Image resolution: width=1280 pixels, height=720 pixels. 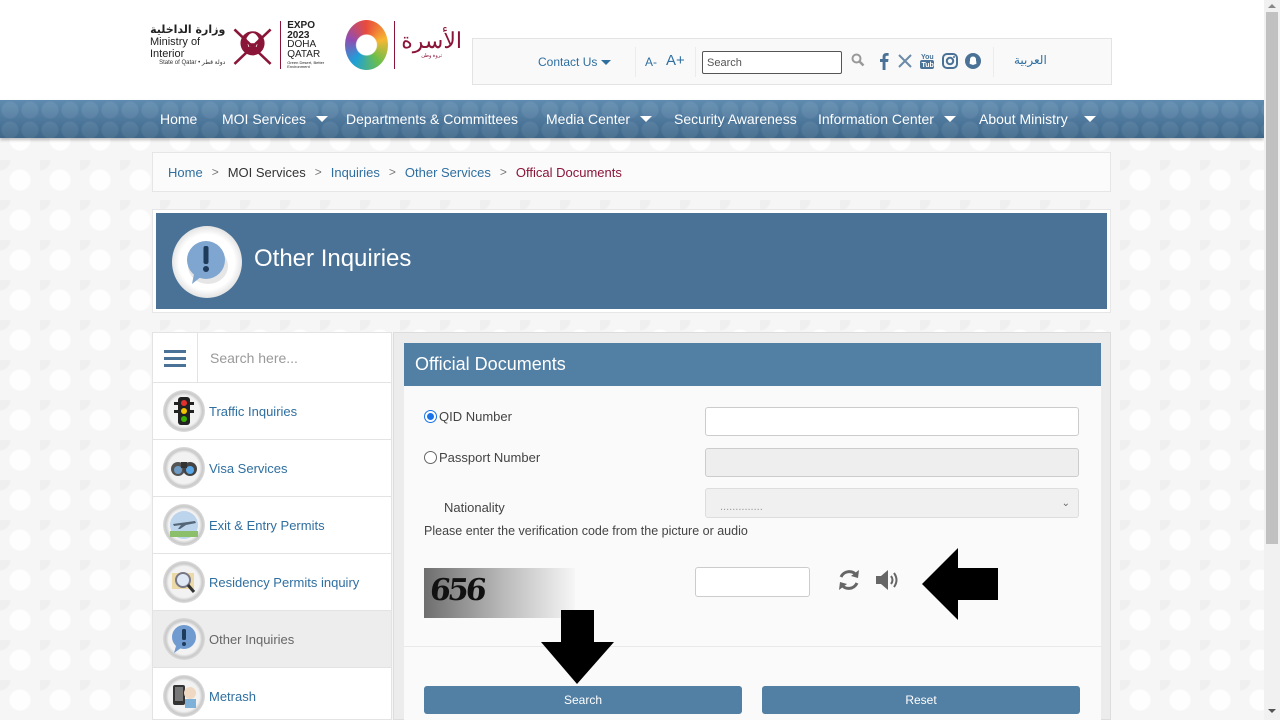 I want to click on nav-label: Departments & Committees, so click(x=432, y=119).